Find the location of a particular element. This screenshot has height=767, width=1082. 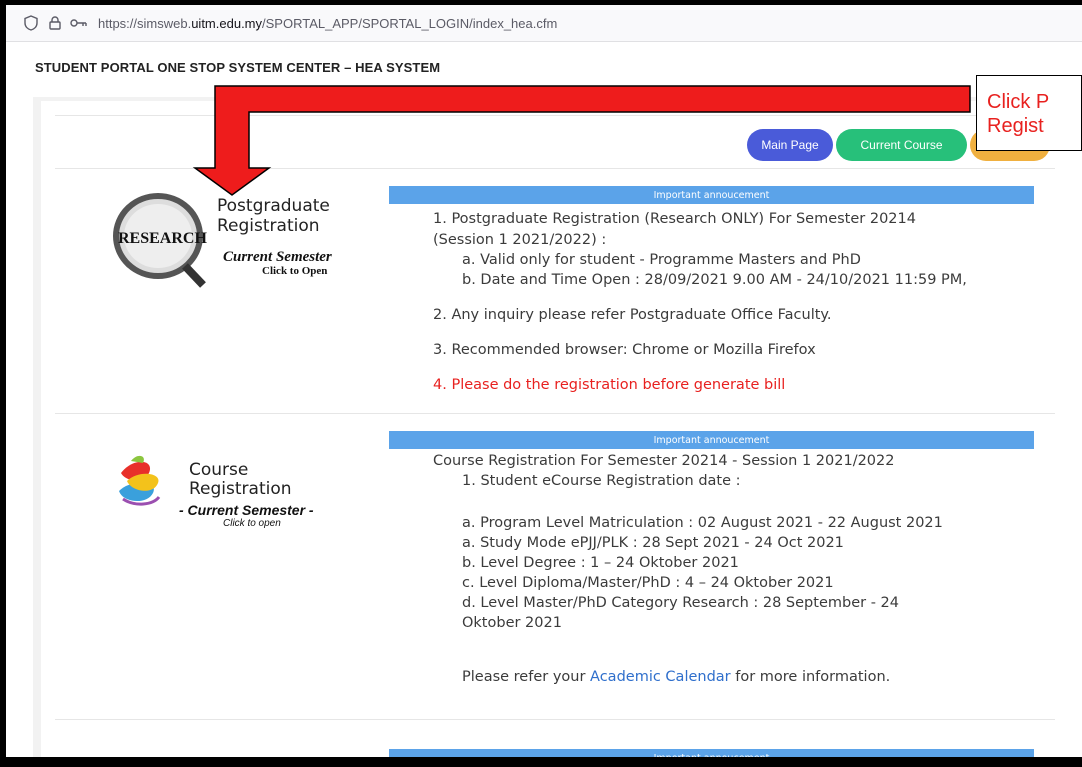

announcement-line: 1. Student eCourse Registration date : is located at coordinates (601, 481).